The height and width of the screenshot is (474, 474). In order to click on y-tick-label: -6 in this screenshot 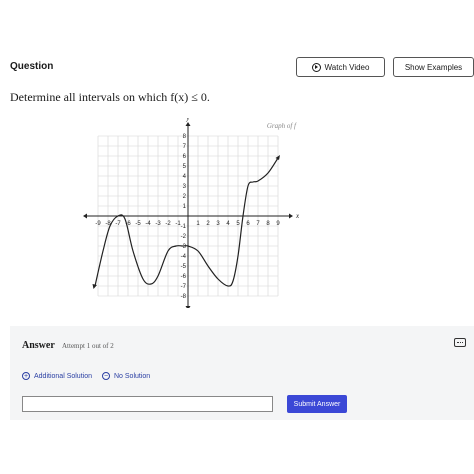, I will do `click(184, 277)`.